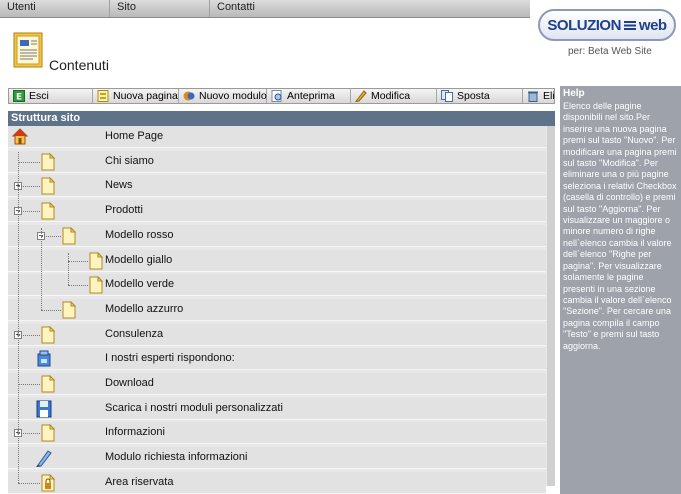  I want to click on svg-text: E, so click(19, 98).